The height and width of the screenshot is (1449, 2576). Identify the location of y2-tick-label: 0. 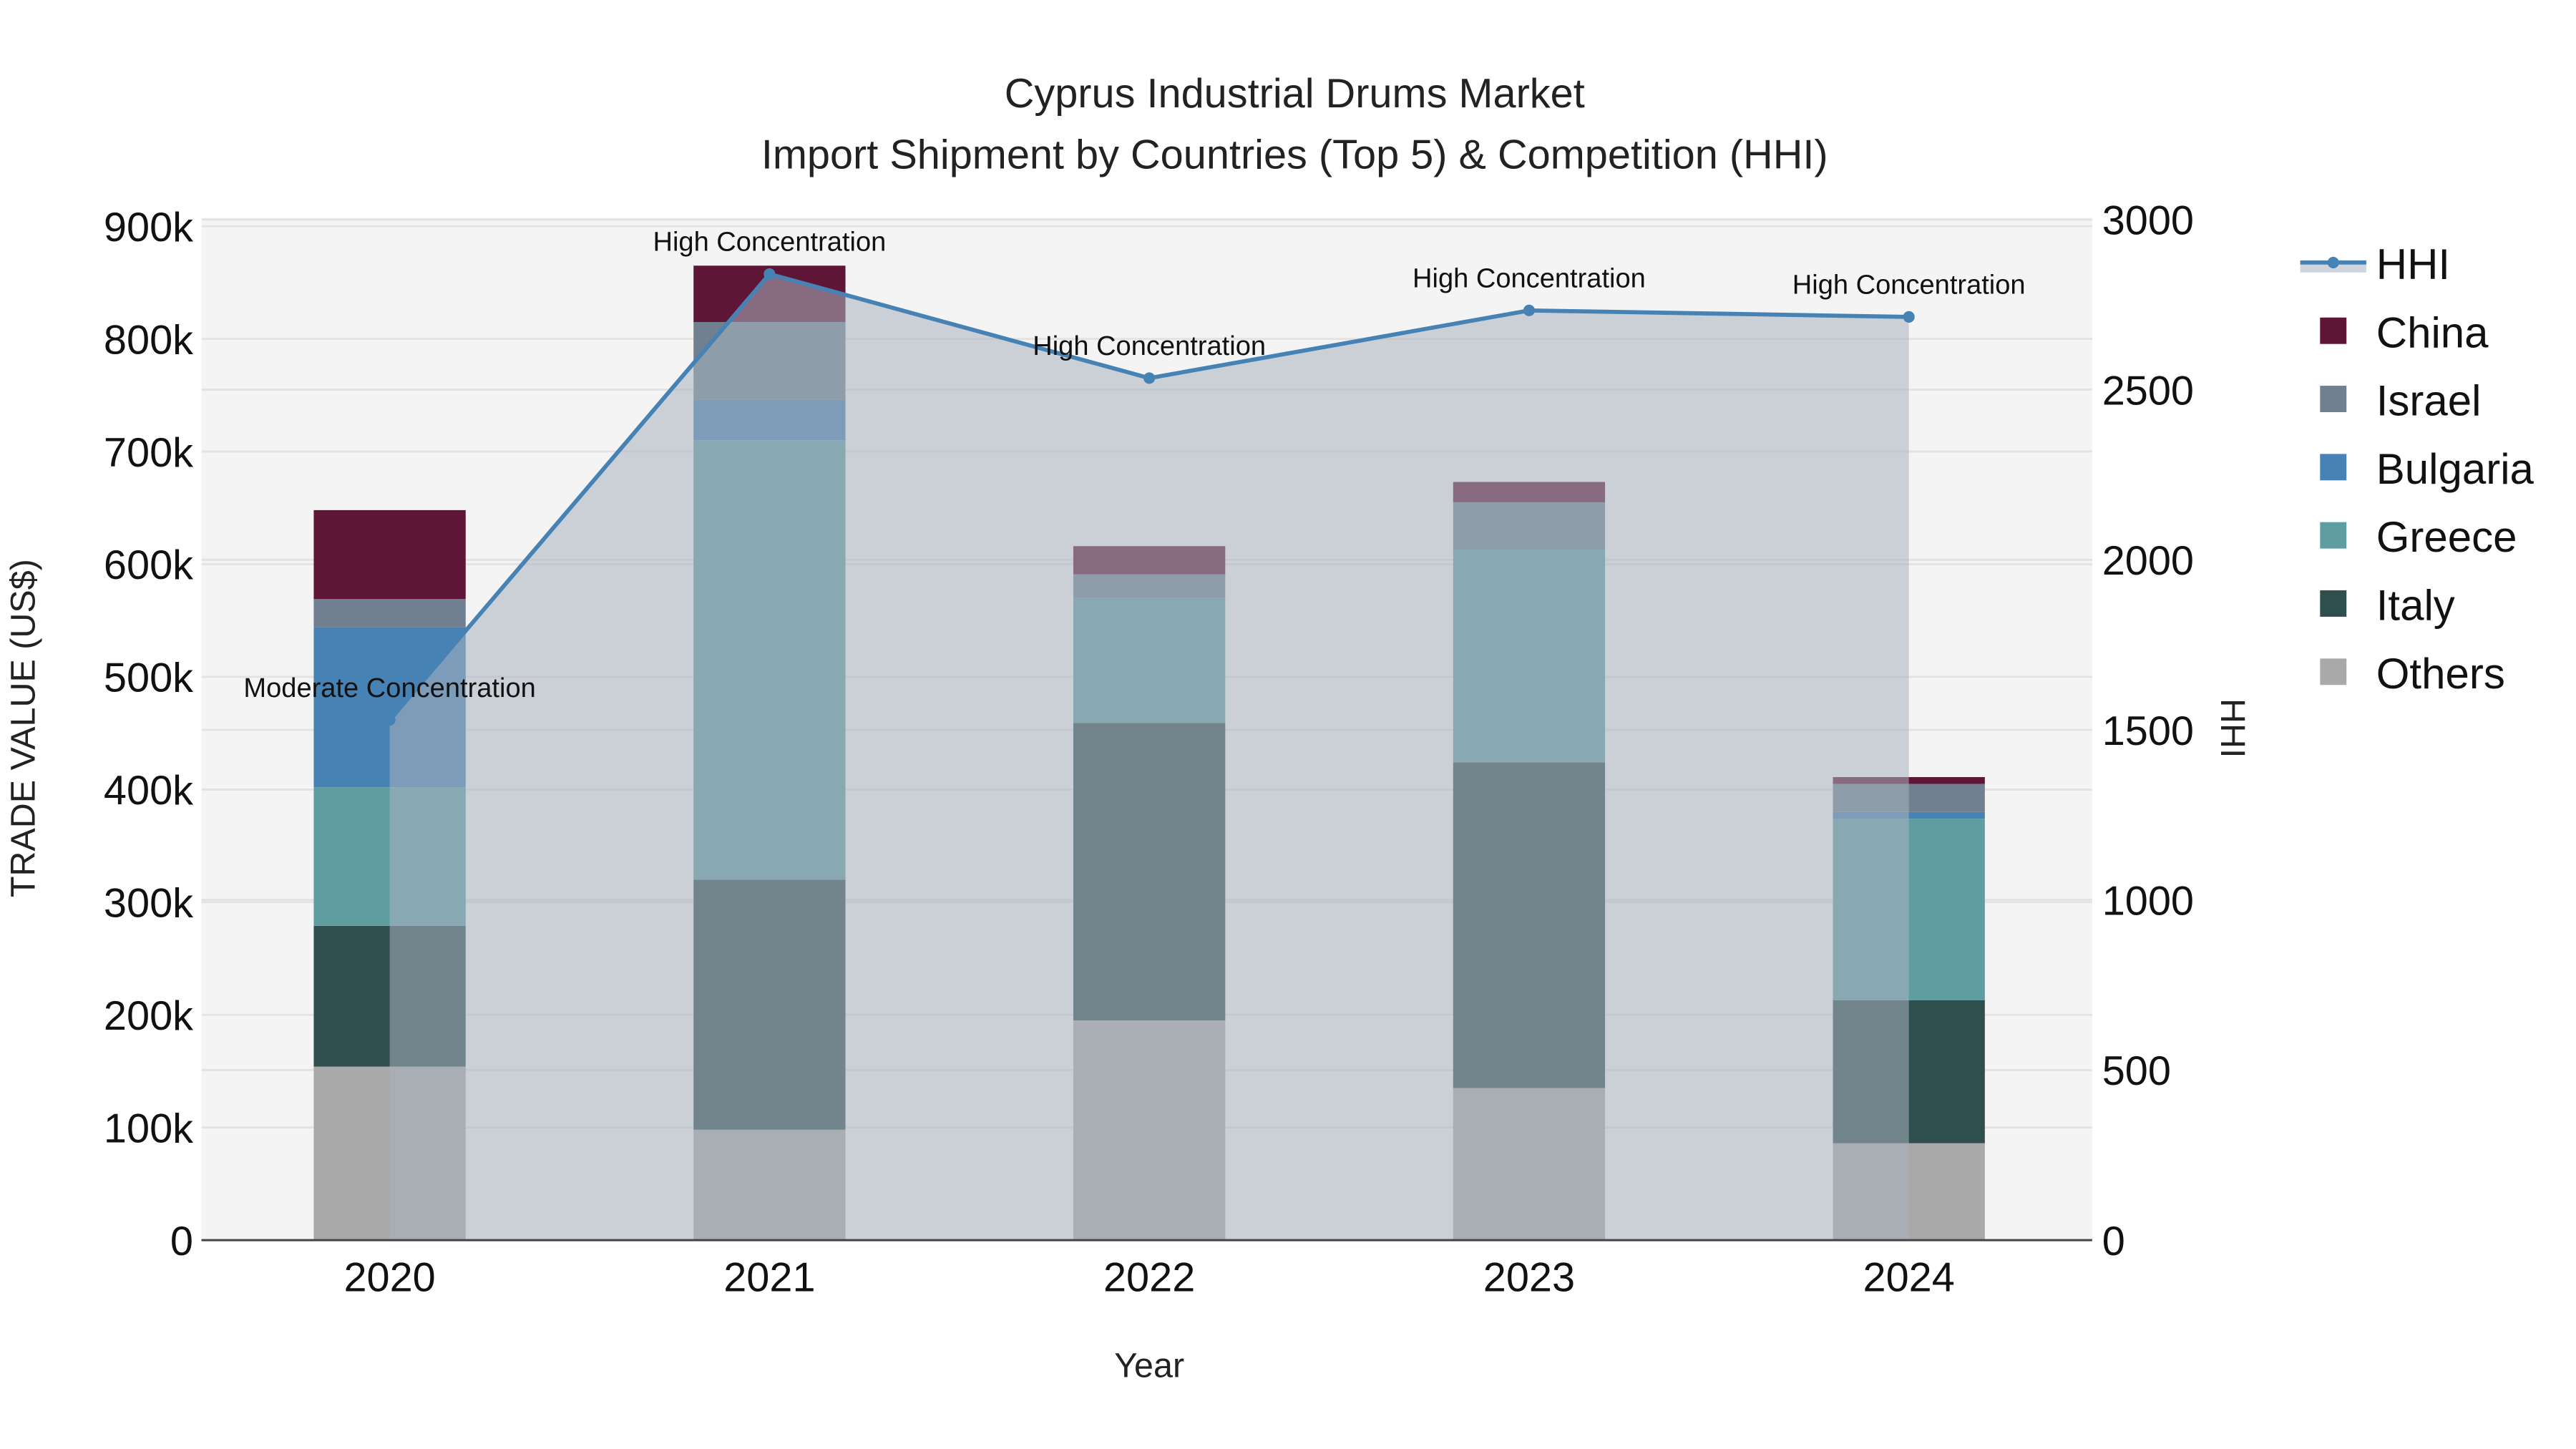
(2113, 1241).